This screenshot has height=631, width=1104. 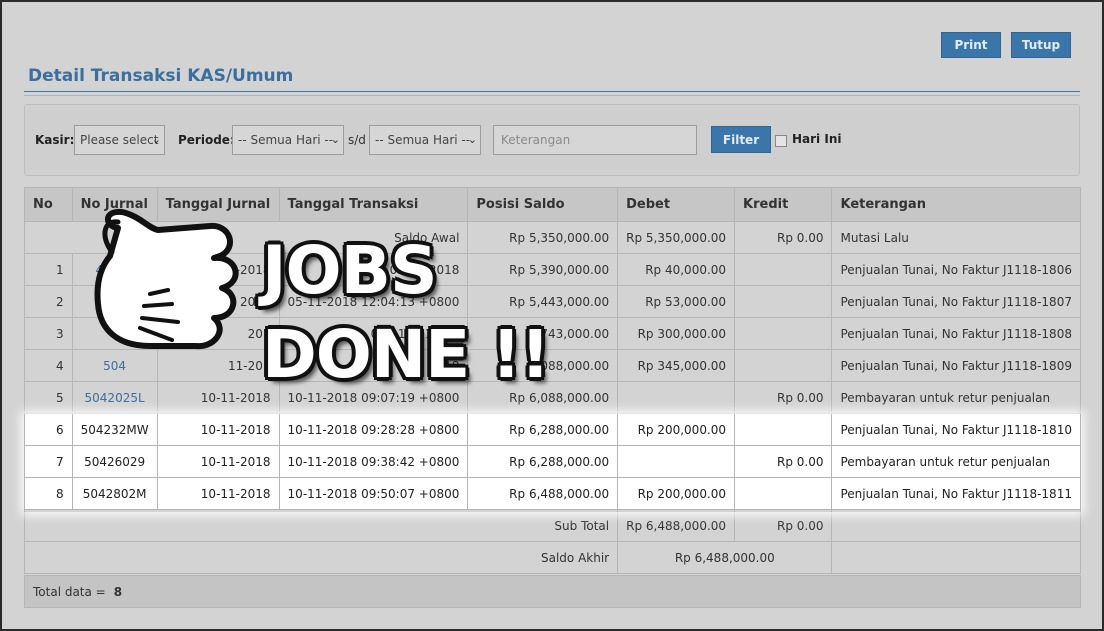 I want to click on row-tanggal-transaksi: 10-11-2018 09:28:28 +0800, so click(x=373, y=429).